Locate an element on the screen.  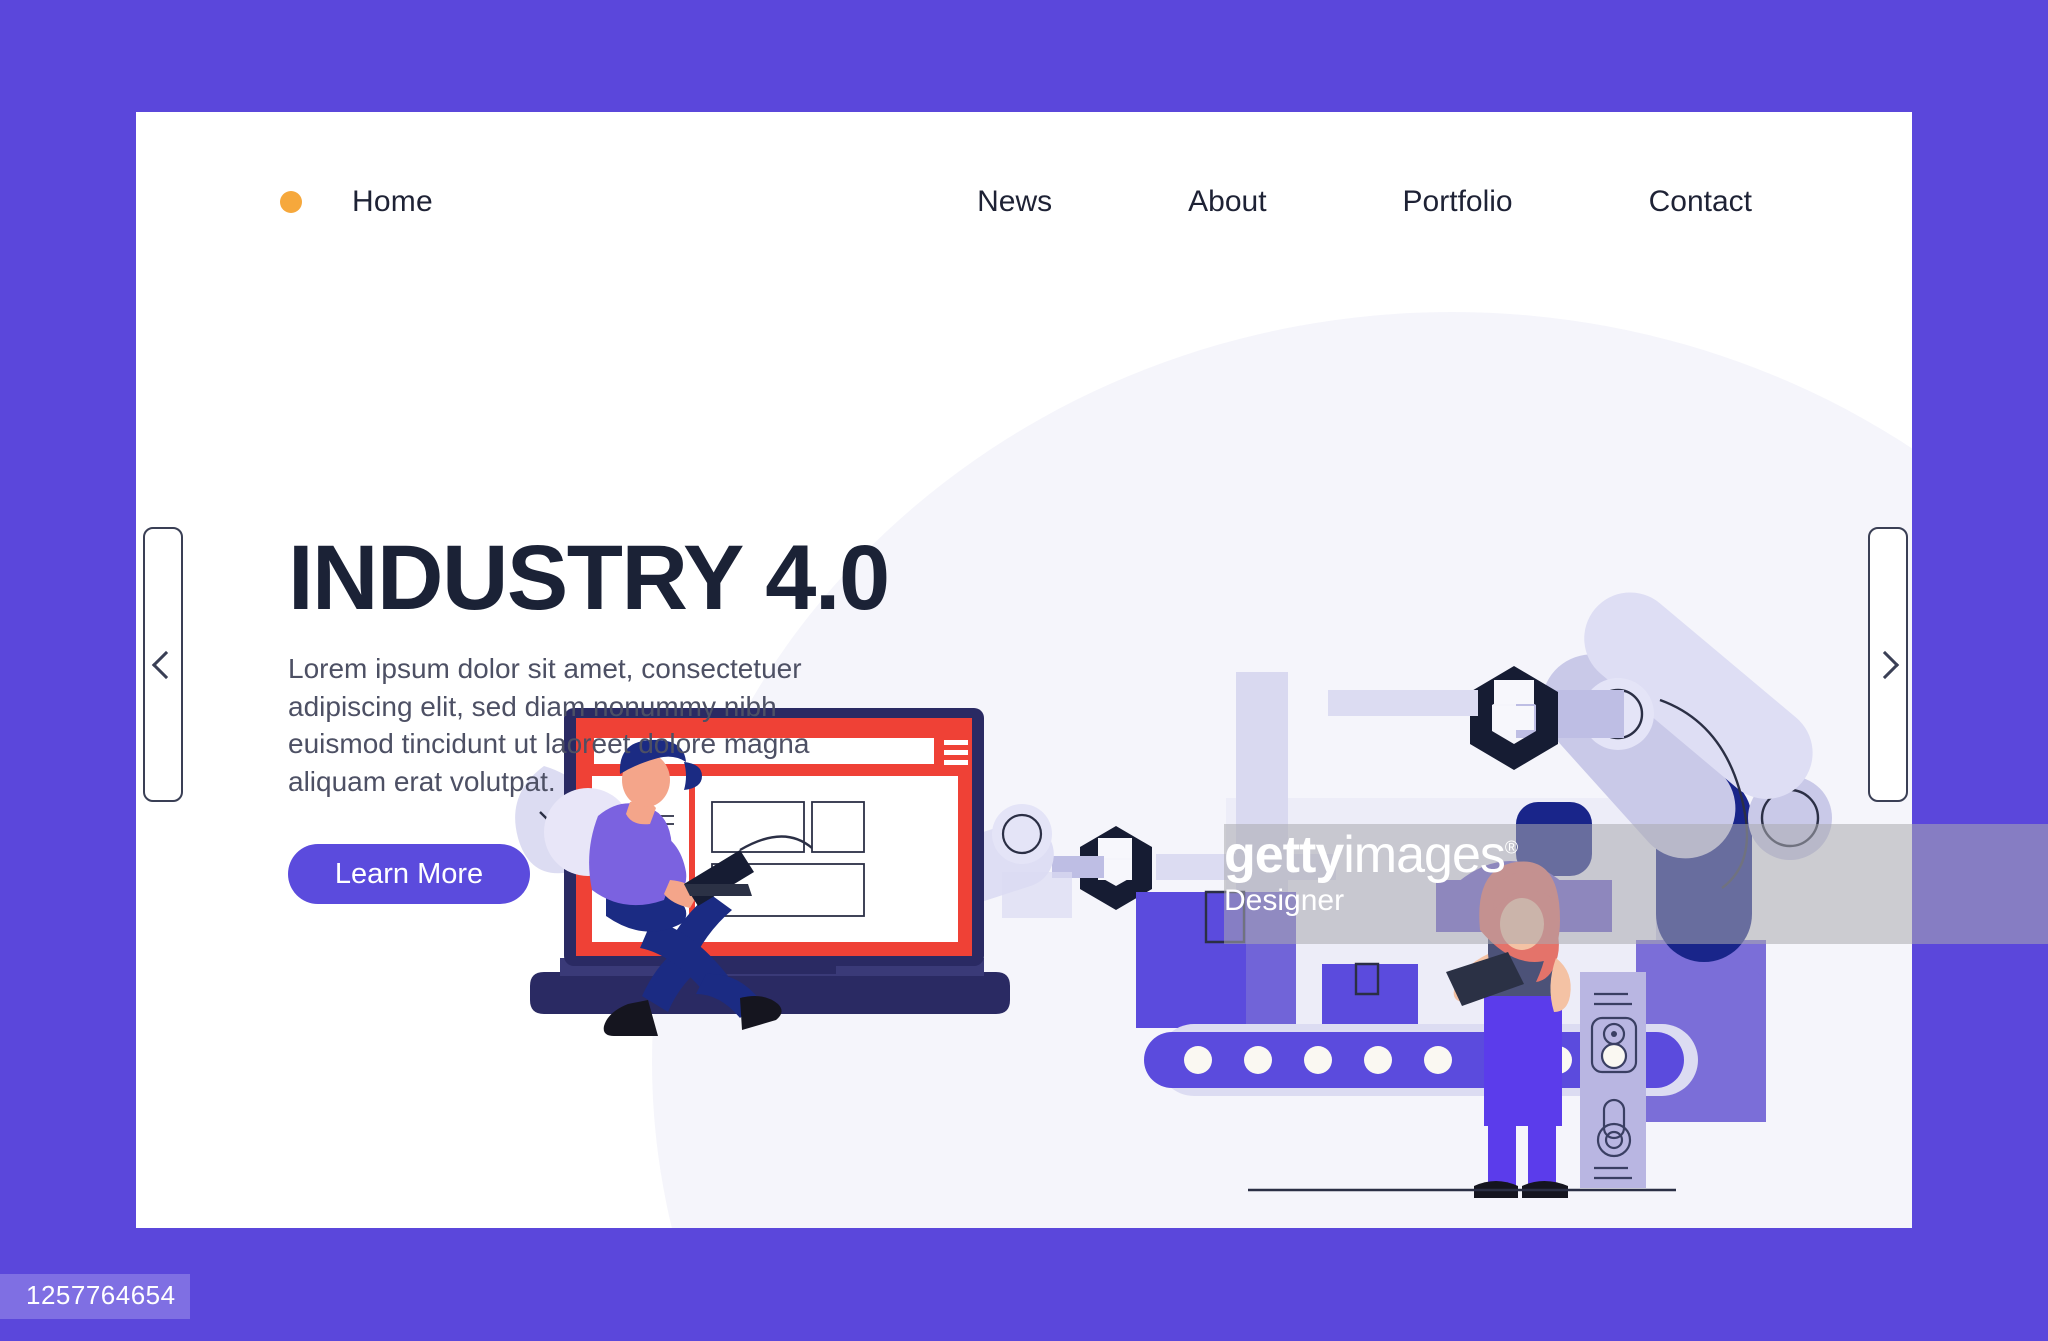
carousel-prev-button is located at coordinates (163, 664).